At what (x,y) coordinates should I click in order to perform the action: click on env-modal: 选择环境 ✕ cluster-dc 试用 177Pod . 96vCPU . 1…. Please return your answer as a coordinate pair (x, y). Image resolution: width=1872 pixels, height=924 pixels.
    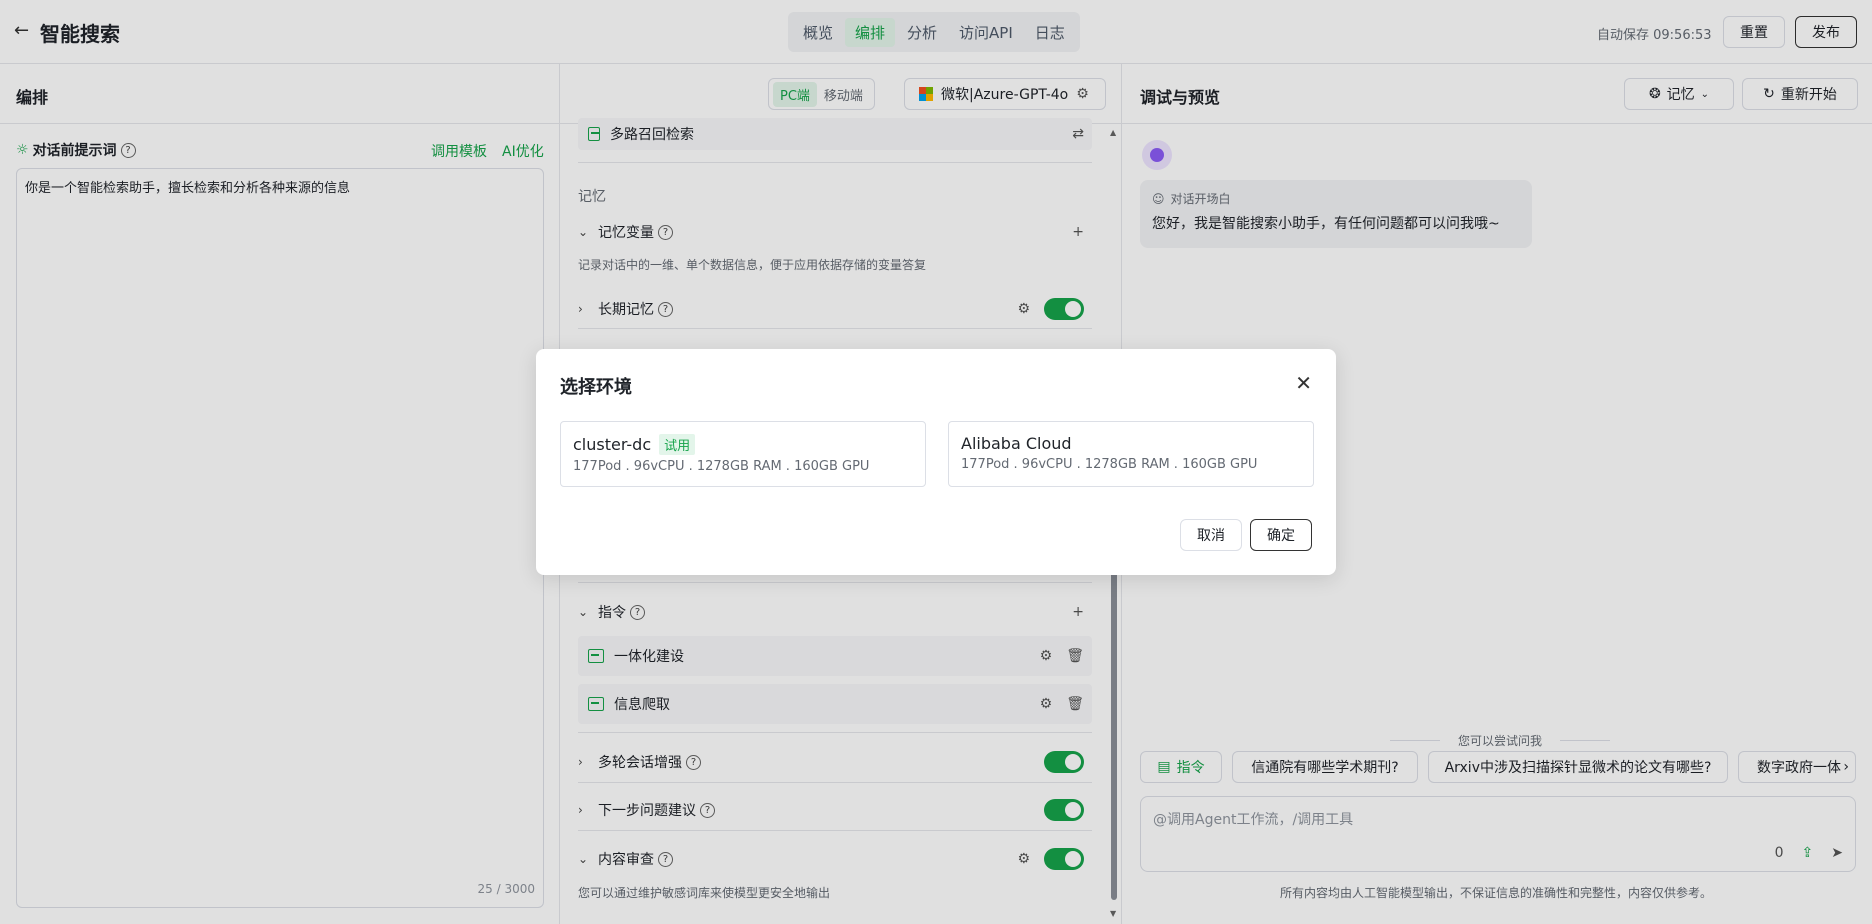
    Looking at the image, I should click on (936, 462).